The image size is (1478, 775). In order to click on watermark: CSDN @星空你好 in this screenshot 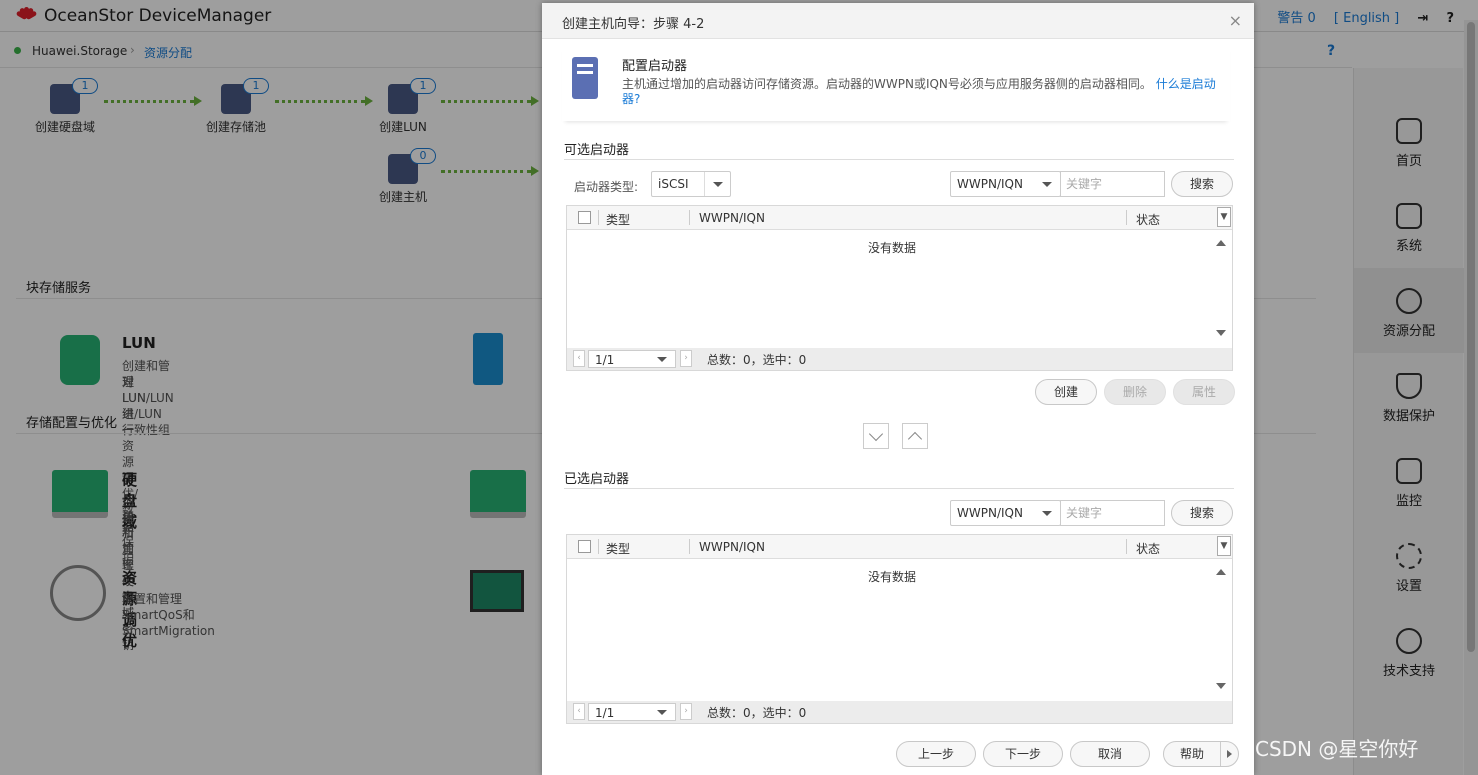, I will do `click(1337, 749)`.